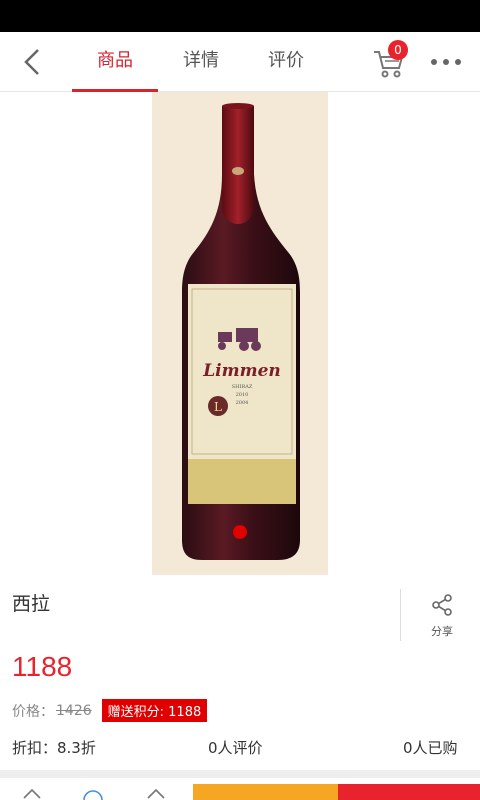 The width and height of the screenshot is (480, 800). What do you see at coordinates (442, 618) in the screenshot?
I see `share-button: 分享` at bounding box center [442, 618].